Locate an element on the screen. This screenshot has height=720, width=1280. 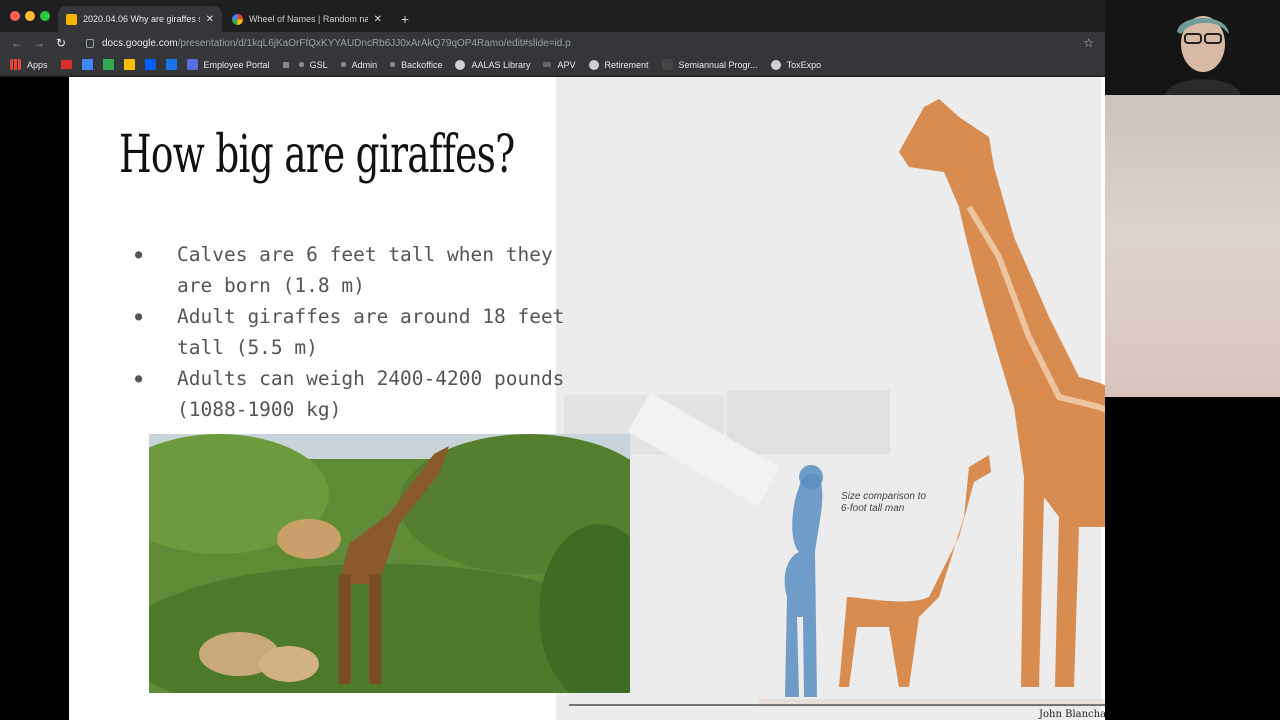
bookmark-aalas-library: AALAS Library is located at coordinates (493, 64).